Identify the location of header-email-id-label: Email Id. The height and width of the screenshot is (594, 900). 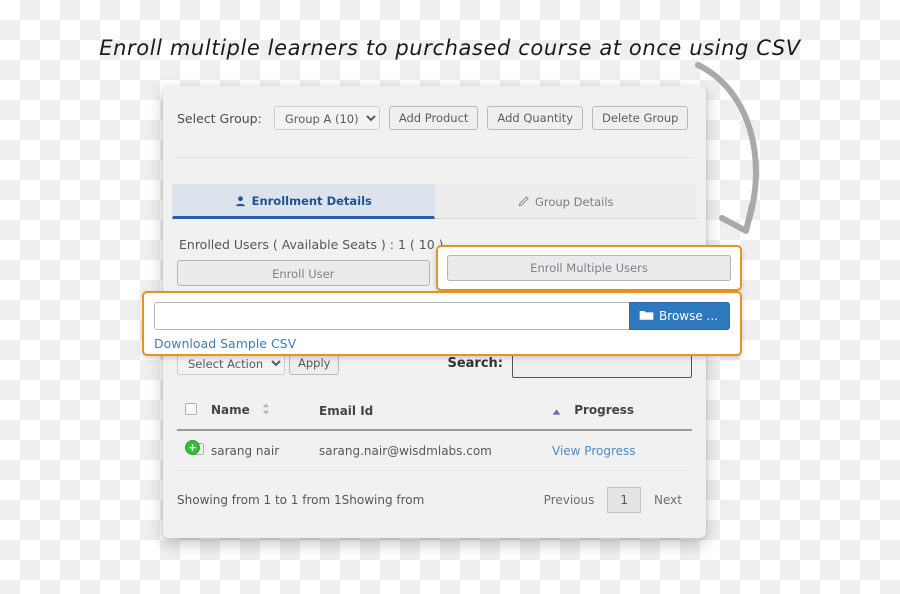
(346, 410).